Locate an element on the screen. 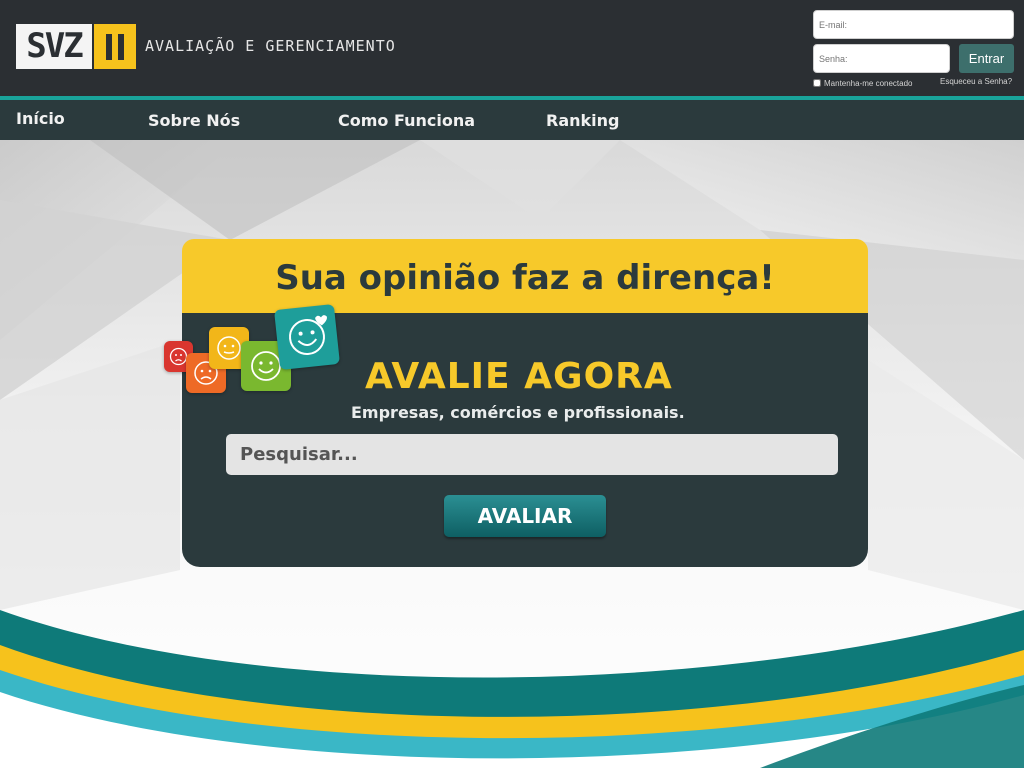 The image size is (1024, 768). remember-me-label: Mantenha-me conectado is located at coordinates (868, 83).